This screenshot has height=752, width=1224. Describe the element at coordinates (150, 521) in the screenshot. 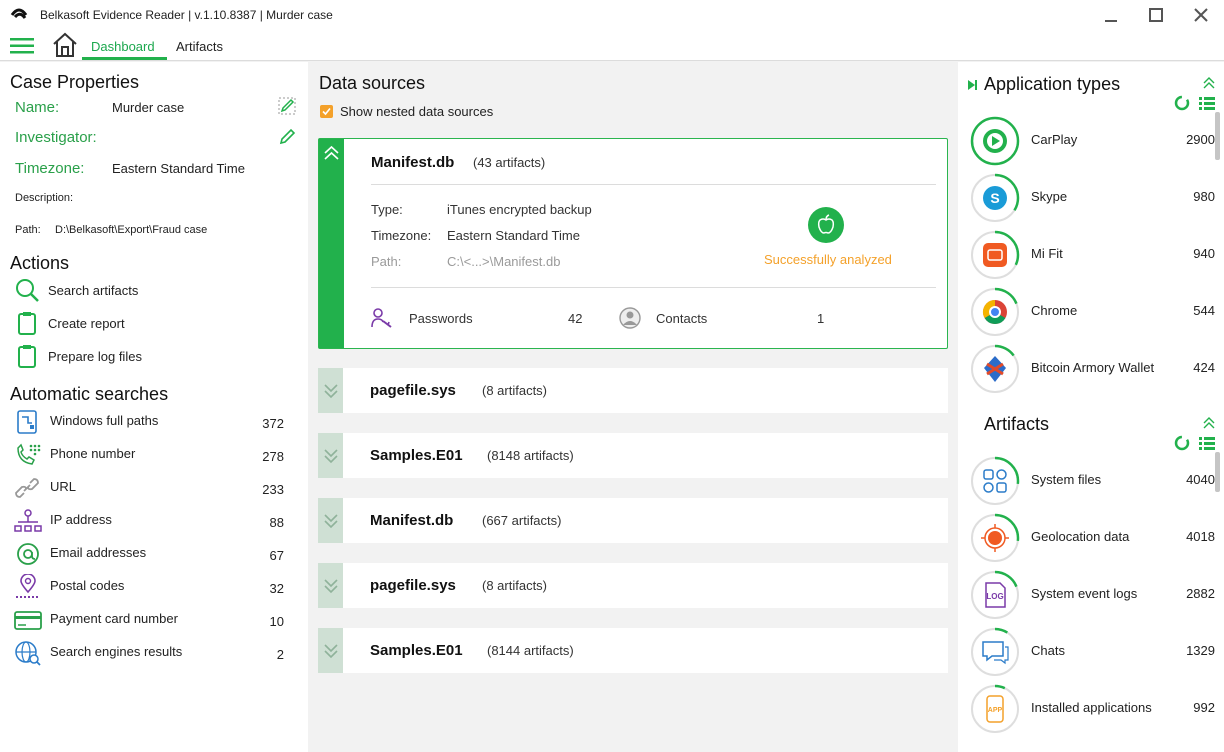

I see `search-row-ip-address: IP address 88` at that location.